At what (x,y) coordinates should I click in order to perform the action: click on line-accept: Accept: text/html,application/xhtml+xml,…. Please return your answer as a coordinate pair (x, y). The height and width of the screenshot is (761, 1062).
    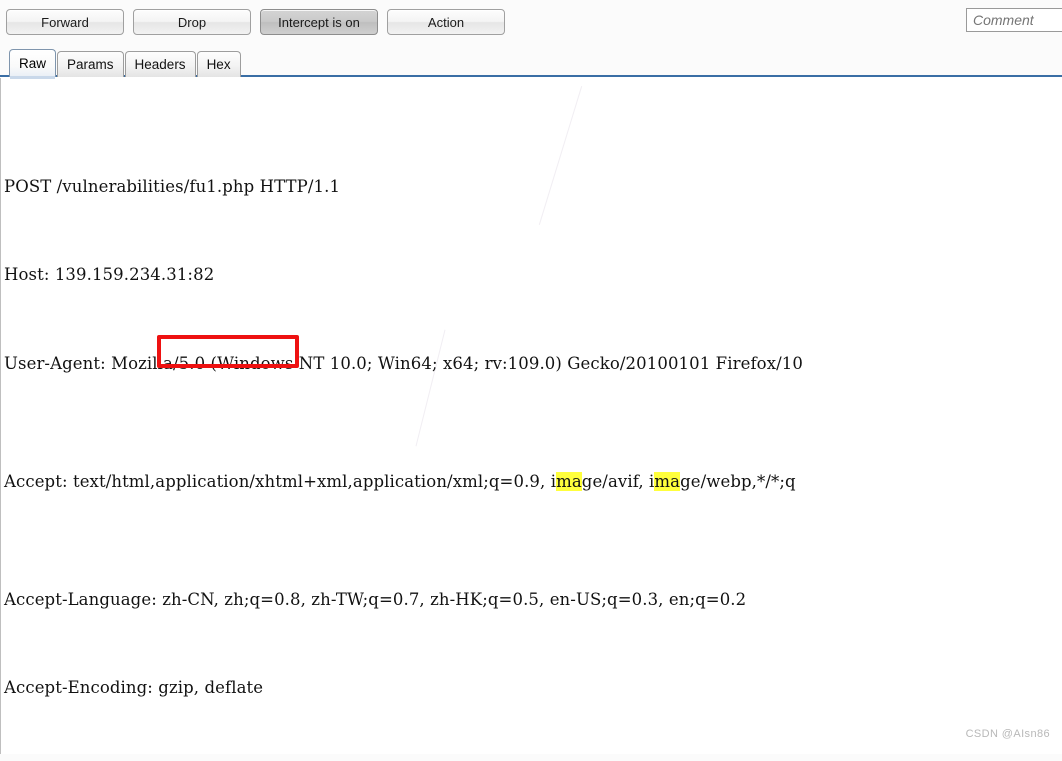
    Looking at the image, I should click on (533, 482).